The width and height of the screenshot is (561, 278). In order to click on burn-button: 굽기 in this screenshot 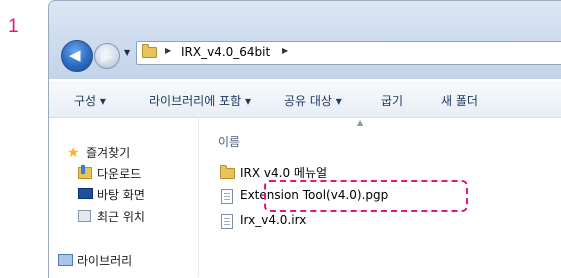, I will do `click(392, 100)`.